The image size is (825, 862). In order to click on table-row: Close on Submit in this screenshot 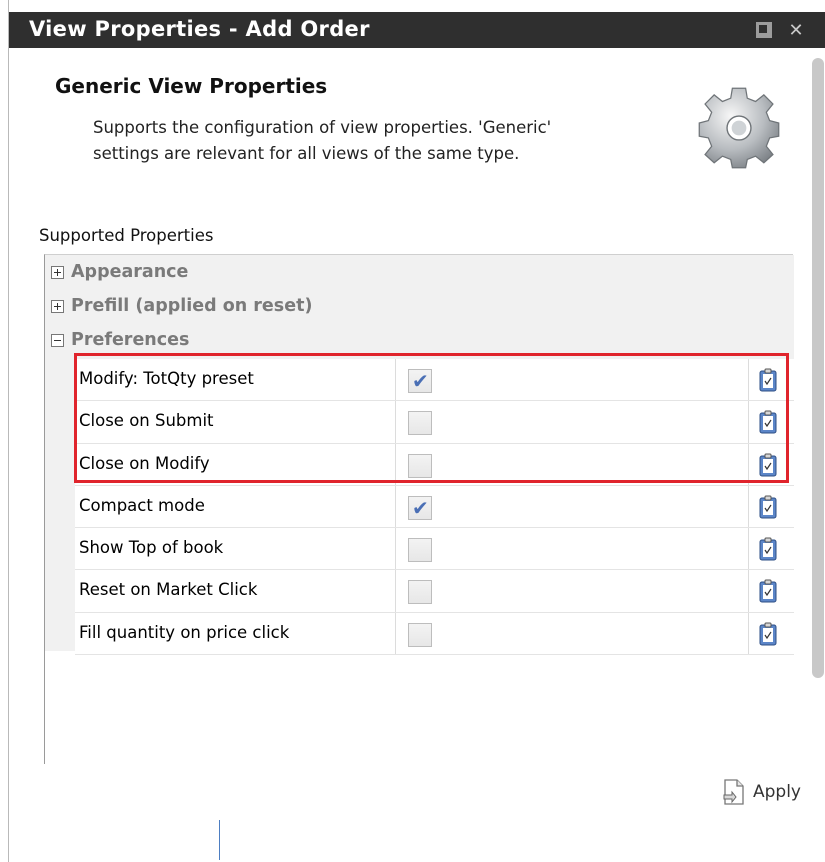, I will do `click(434, 422)`.